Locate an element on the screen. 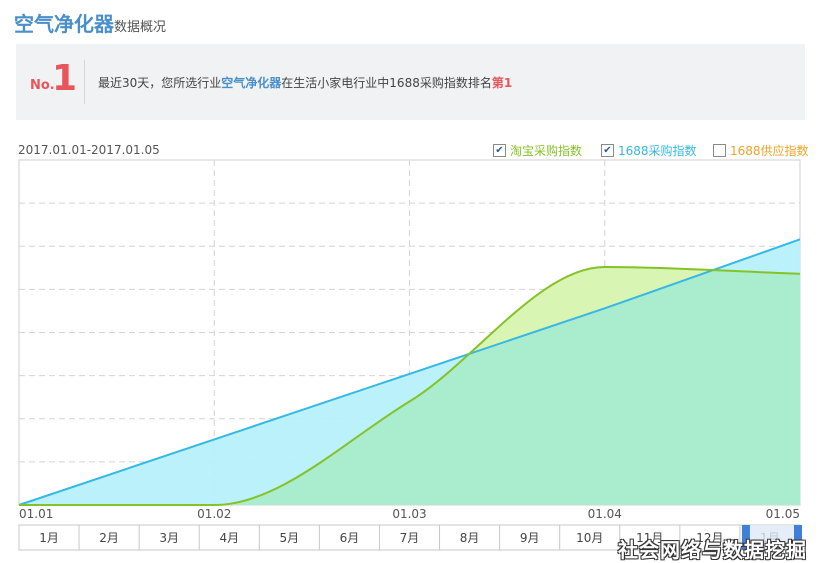  x-tick-label: 01.04 is located at coordinates (605, 514).